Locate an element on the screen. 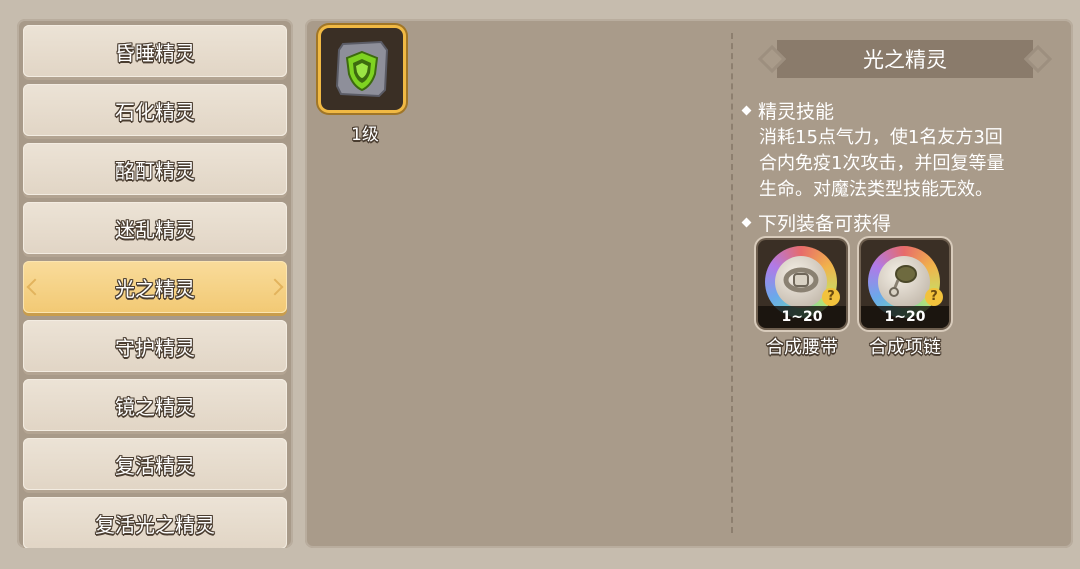 The width and height of the screenshot is (1080, 569). category-item-light: 光之精灵 is located at coordinates (155, 287).